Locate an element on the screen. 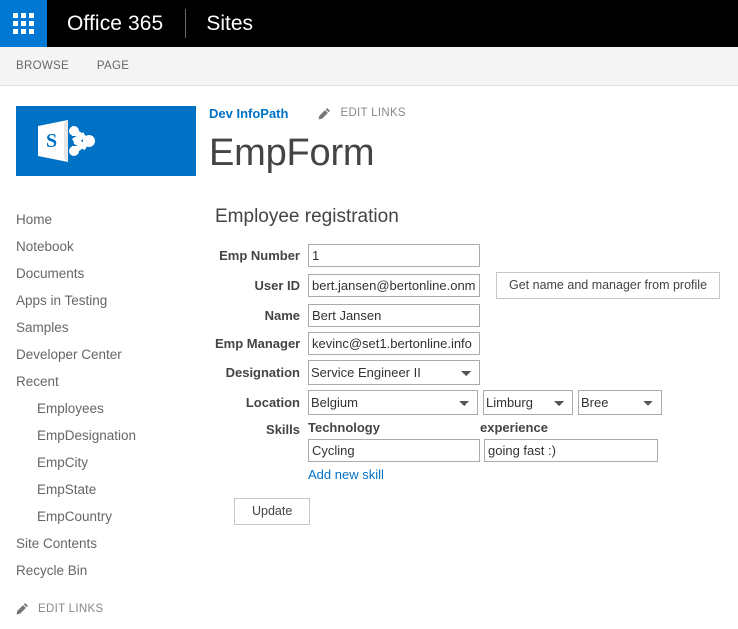 Image resolution: width=738 pixels, height=629 pixels. app-launcher-waffle-icon is located at coordinates (23, 23).